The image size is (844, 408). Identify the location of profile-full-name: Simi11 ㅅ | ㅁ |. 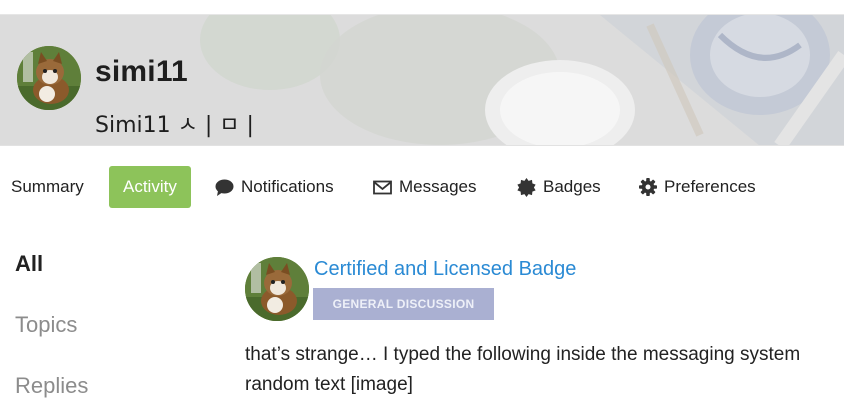
(174, 125).